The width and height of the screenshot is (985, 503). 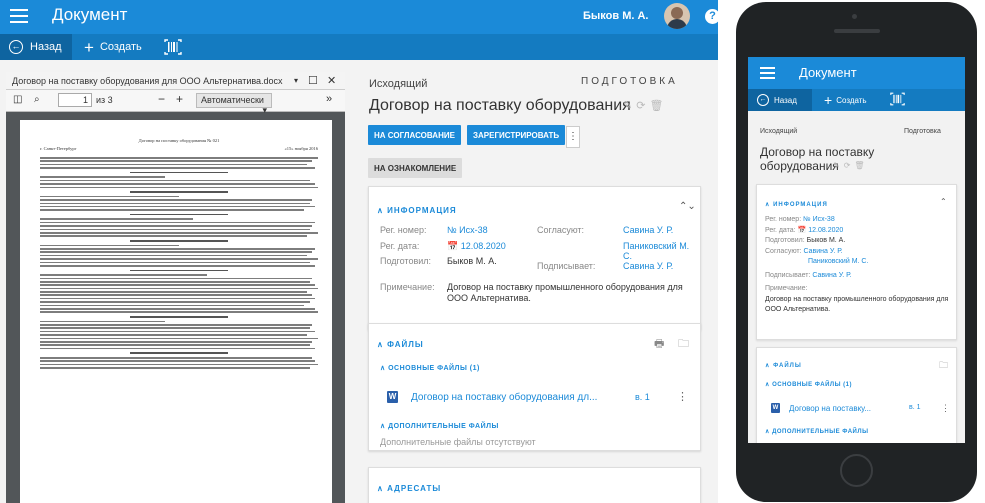 What do you see at coordinates (414, 488) in the screenshot?
I see `recipients-section-title: АДРЕСАТЫ` at bounding box center [414, 488].